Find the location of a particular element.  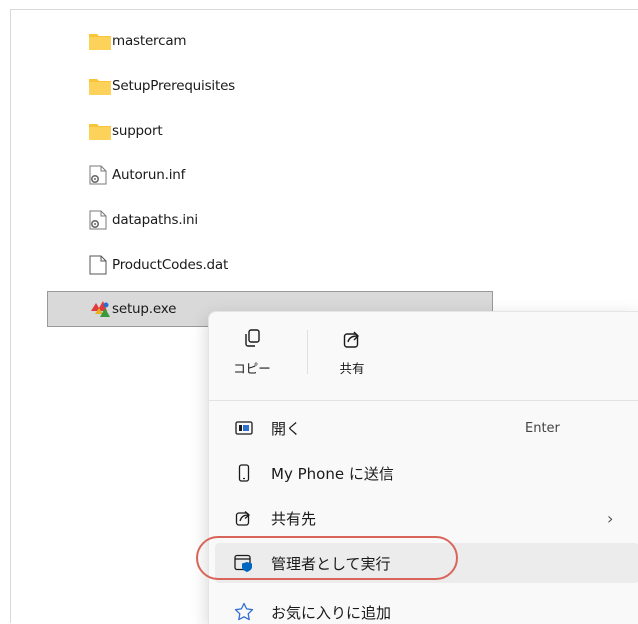

copy-label: コピー is located at coordinates (252, 368).